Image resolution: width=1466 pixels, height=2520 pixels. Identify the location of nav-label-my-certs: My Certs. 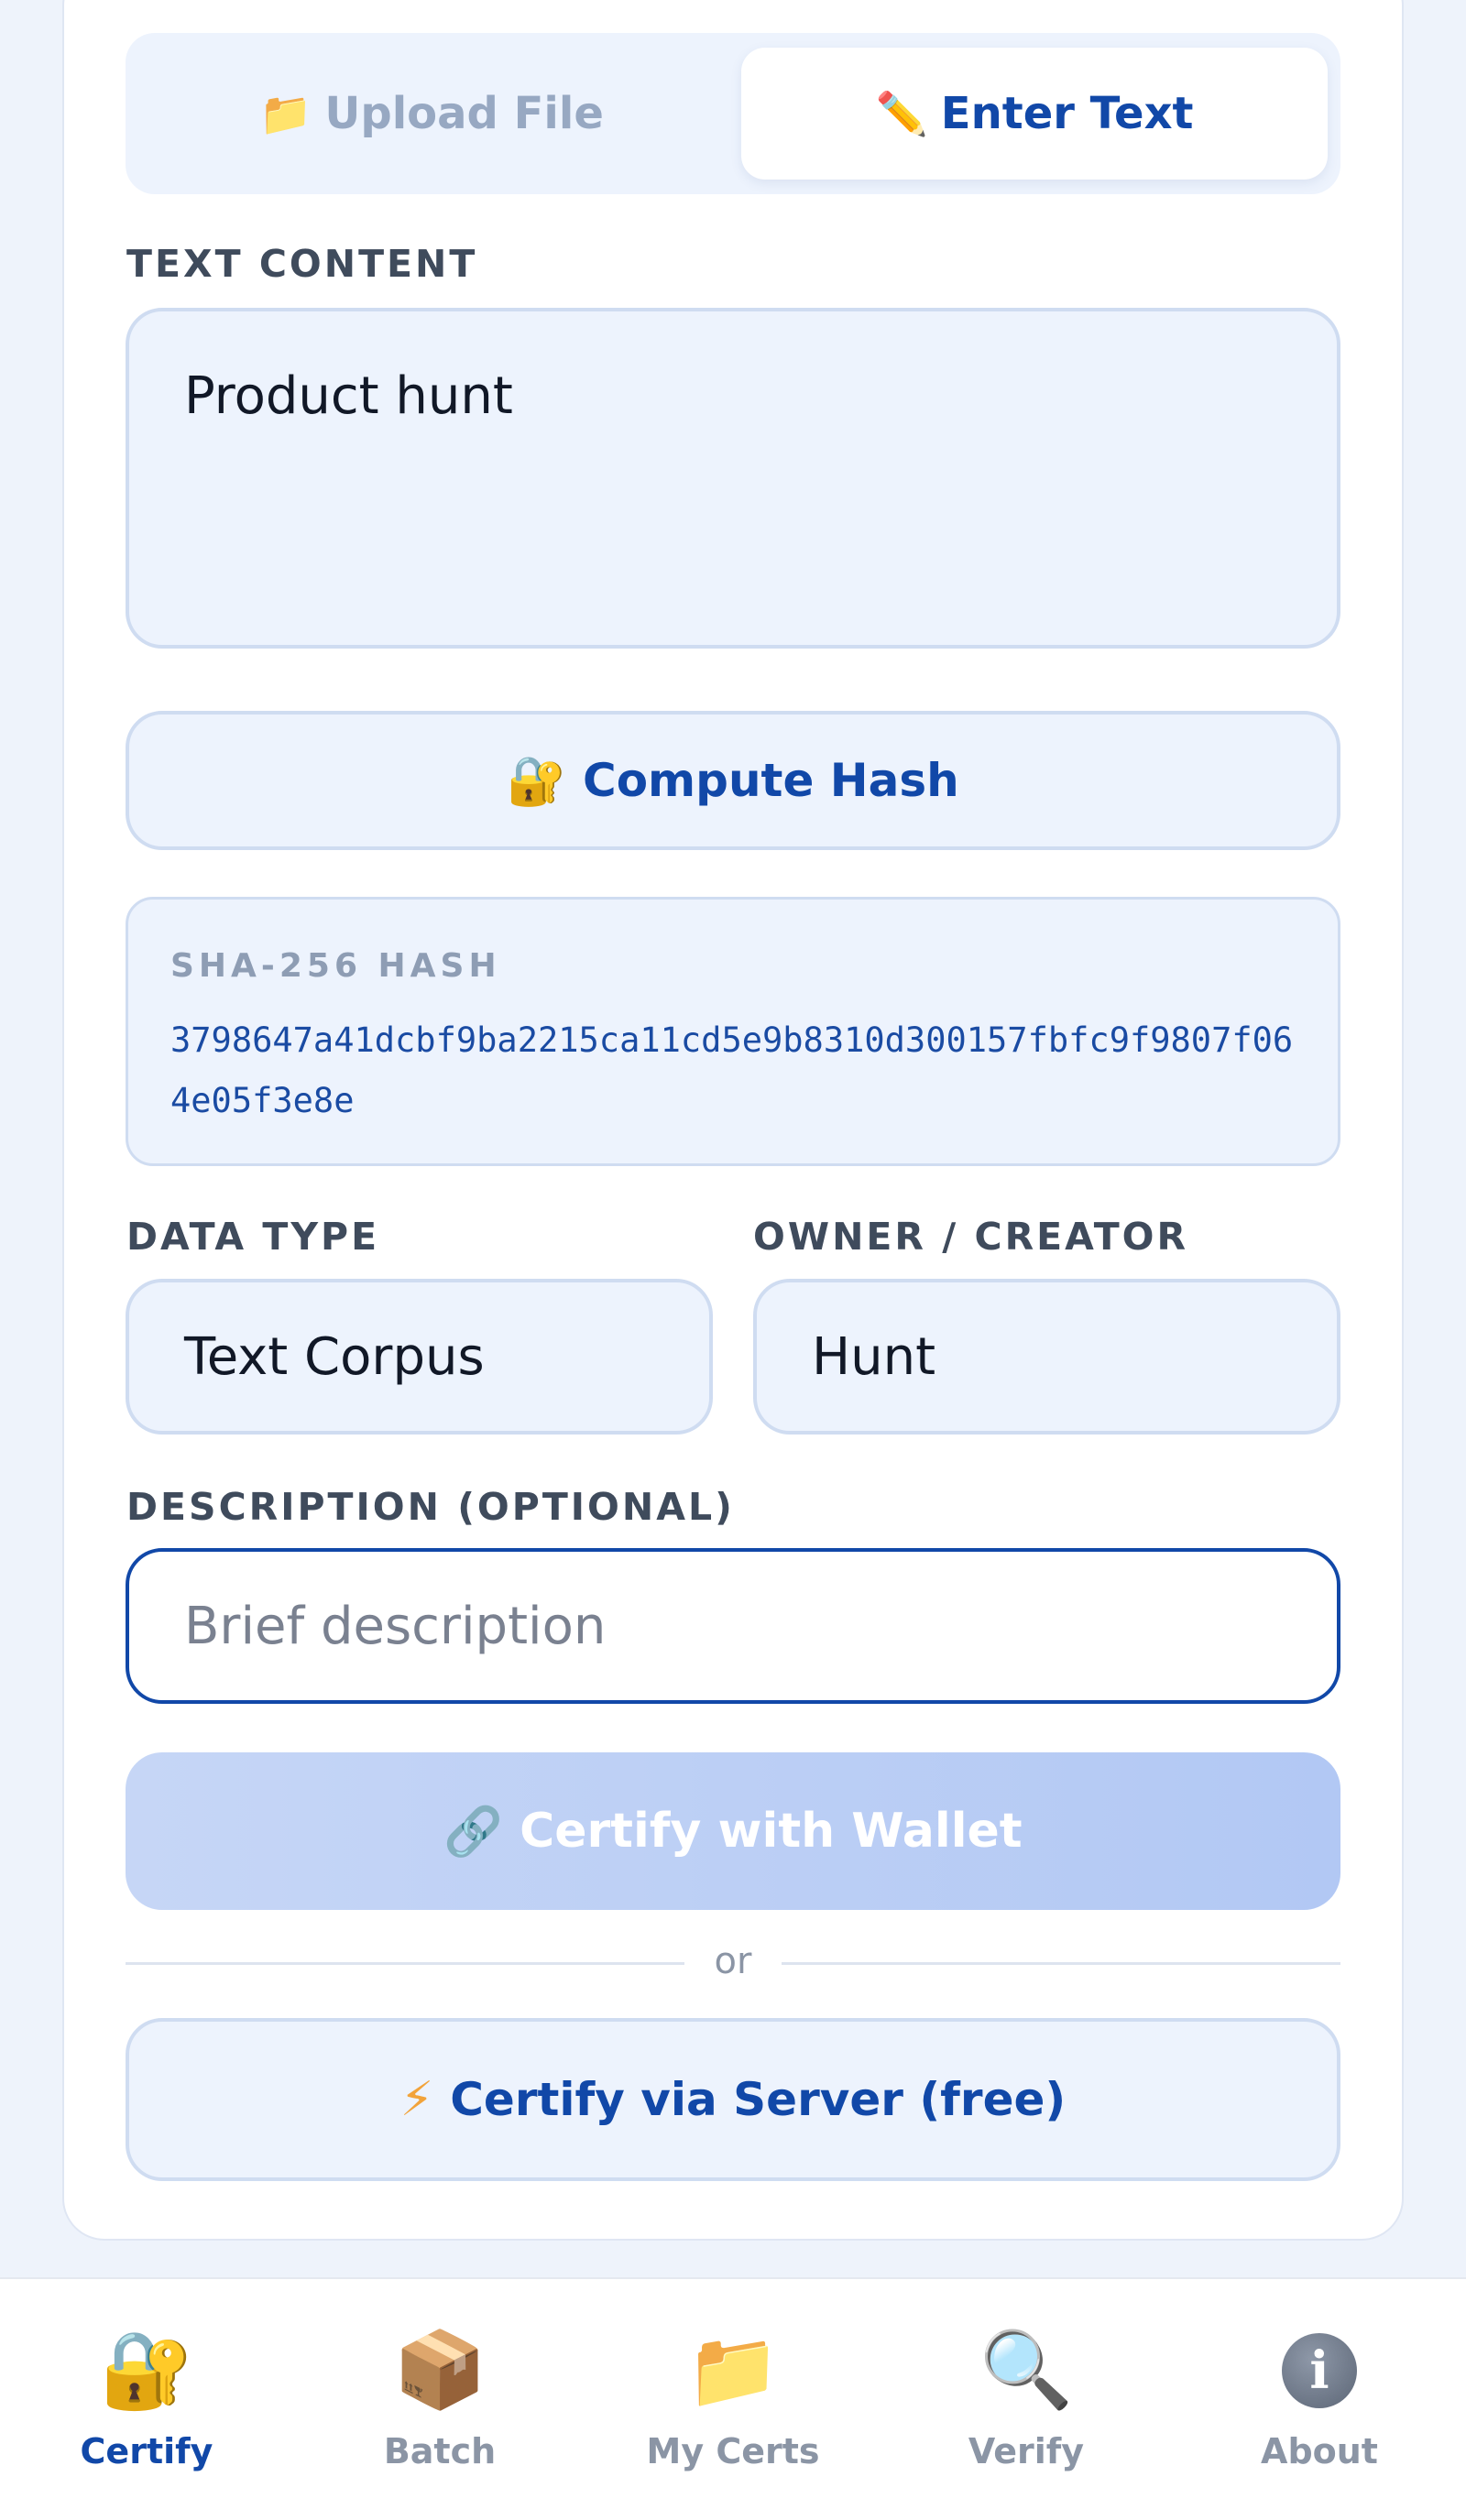
(733, 2451).